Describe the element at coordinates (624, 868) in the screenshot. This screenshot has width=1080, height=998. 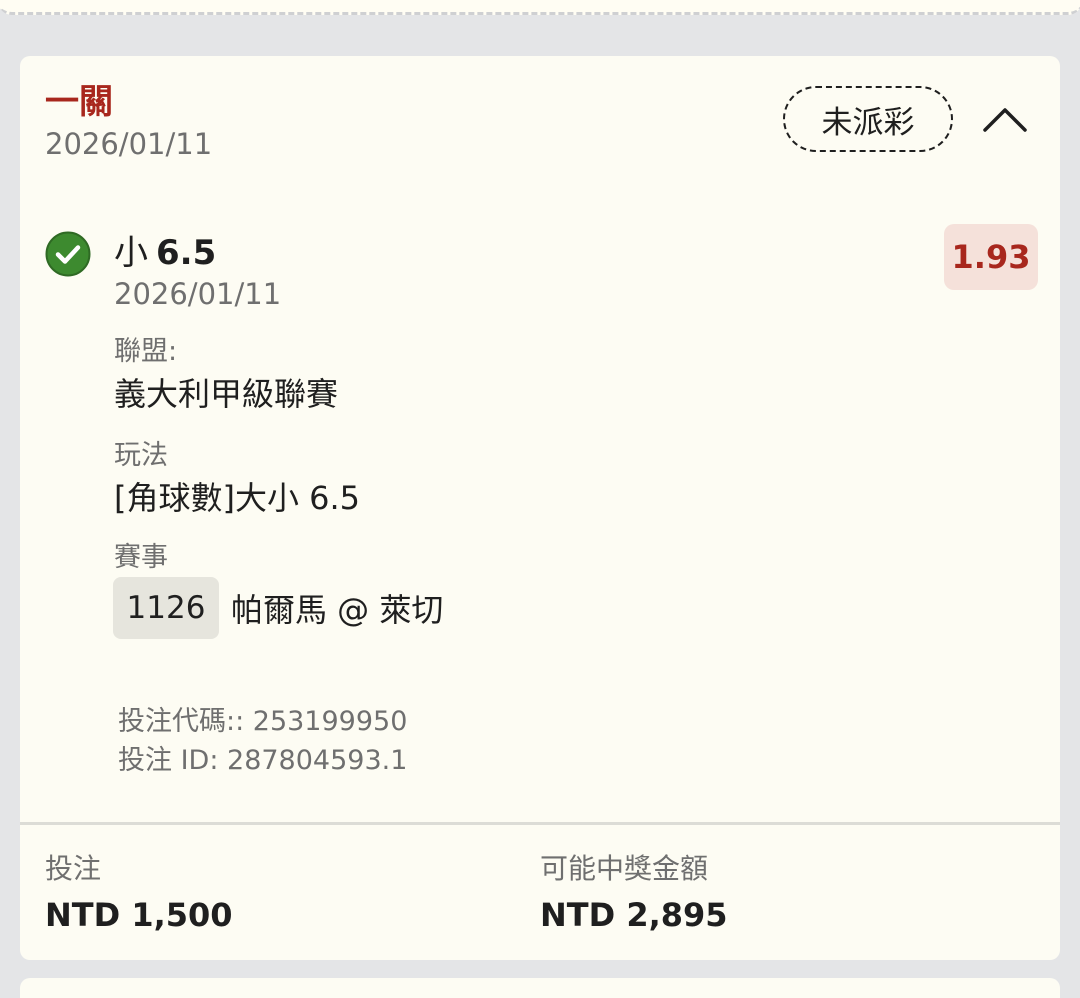
I see `payout-label: 可能中獎金額` at that location.